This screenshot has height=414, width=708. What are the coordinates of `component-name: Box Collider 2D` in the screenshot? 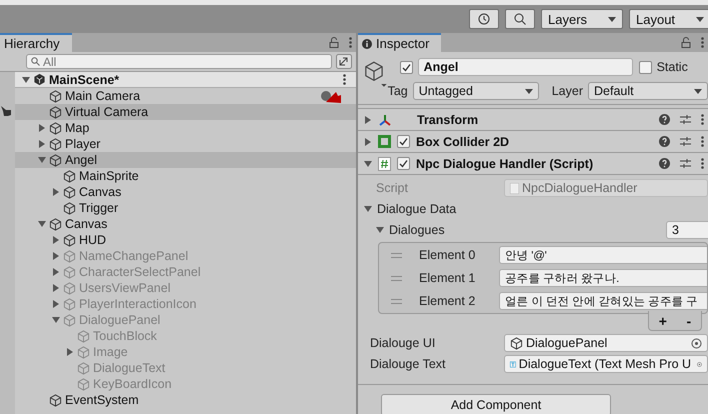 It's located at (463, 141).